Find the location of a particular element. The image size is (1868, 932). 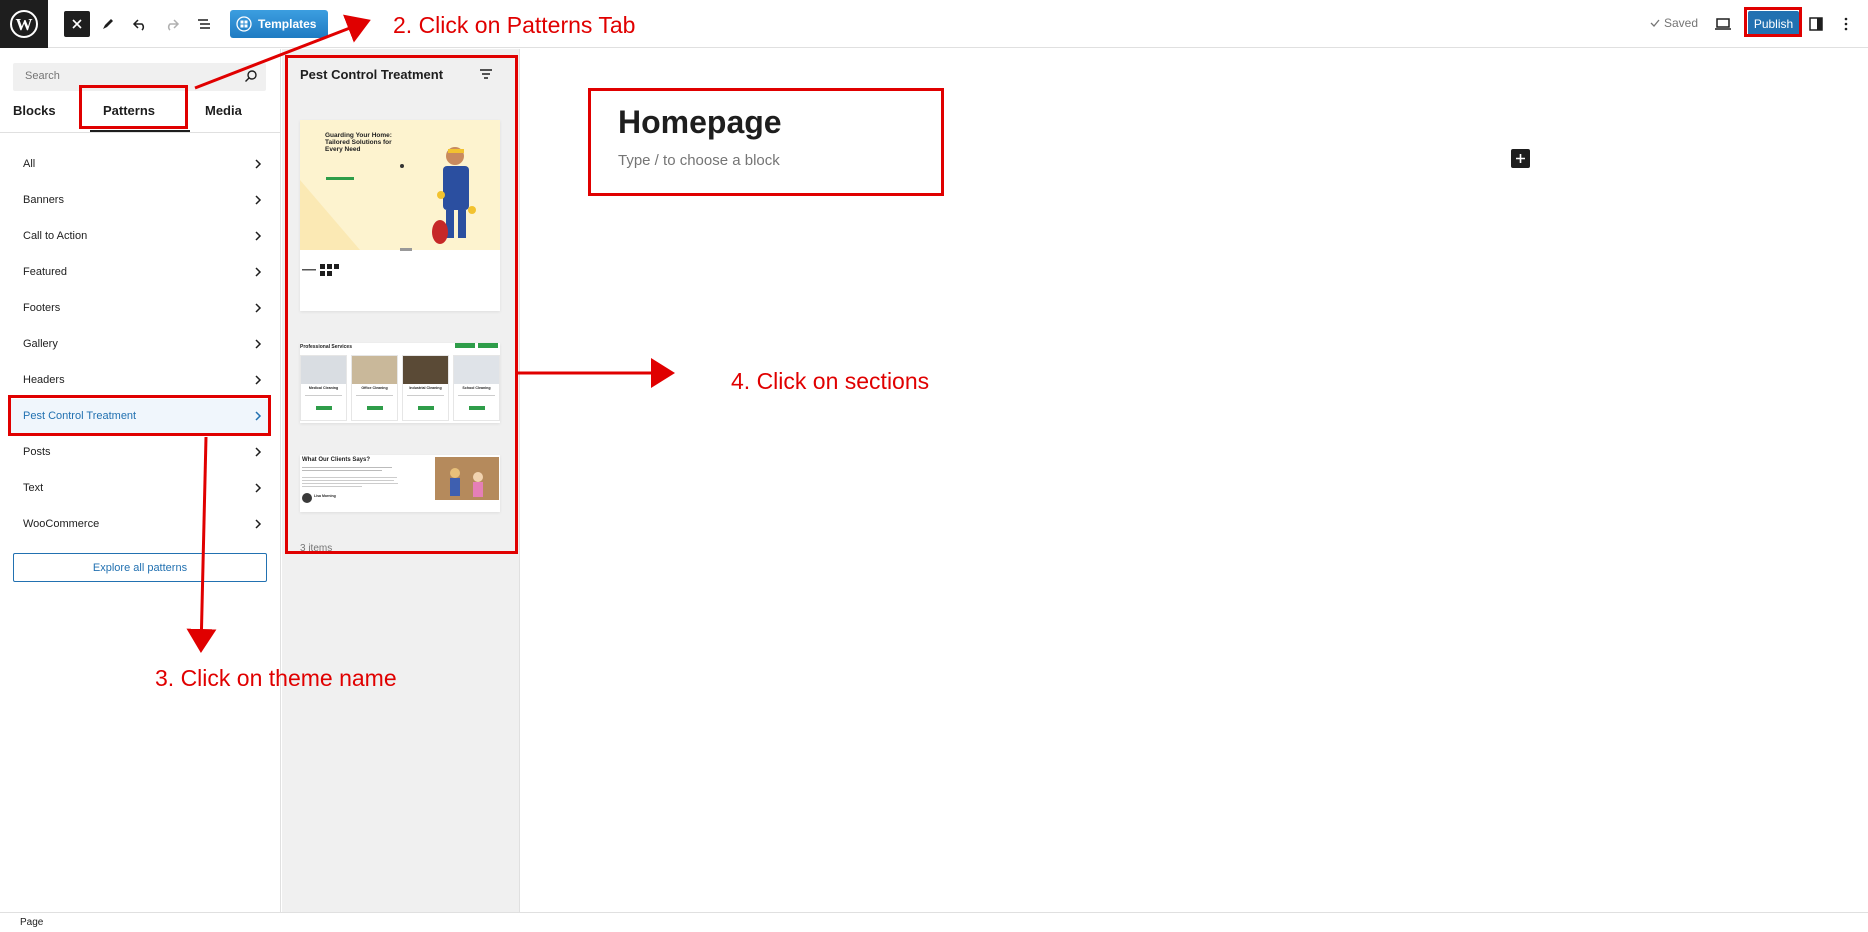

pattern-category-footers: Footers is located at coordinates (139, 308).